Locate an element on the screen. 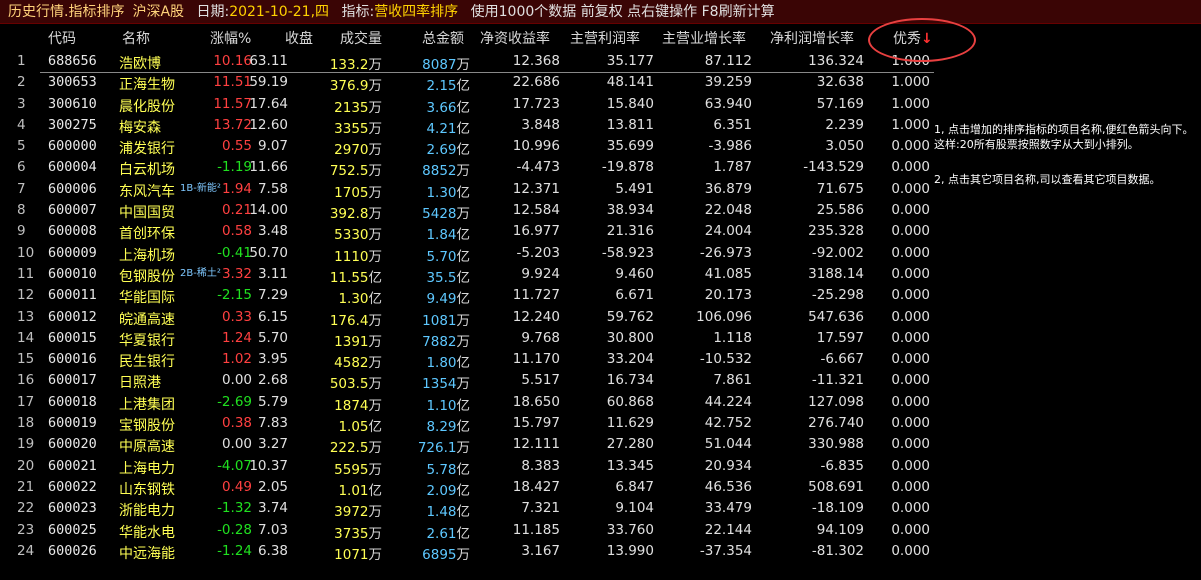 This screenshot has width=1201, height=580. change-pct: -1.32 is located at coordinates (234, 508).